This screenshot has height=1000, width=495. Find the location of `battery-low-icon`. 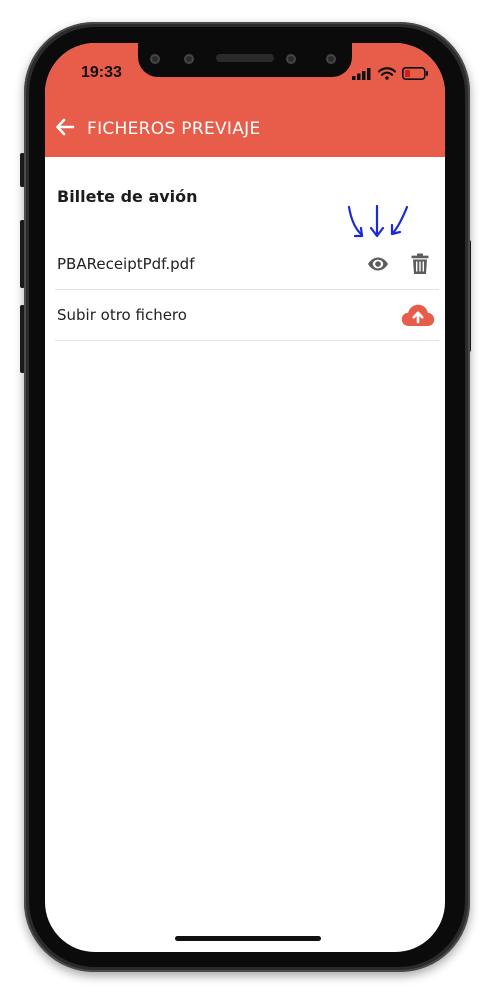

battery-low-icon is located at coordinates (415, 74).